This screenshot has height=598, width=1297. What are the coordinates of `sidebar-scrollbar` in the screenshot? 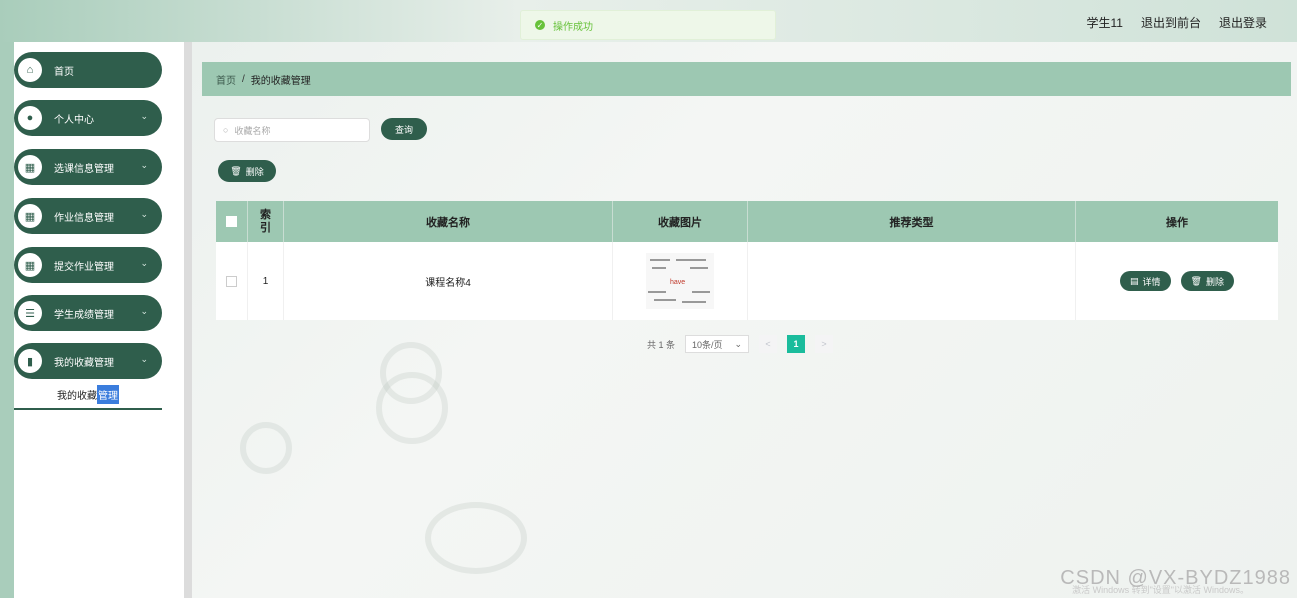 It's located at (188, 320).